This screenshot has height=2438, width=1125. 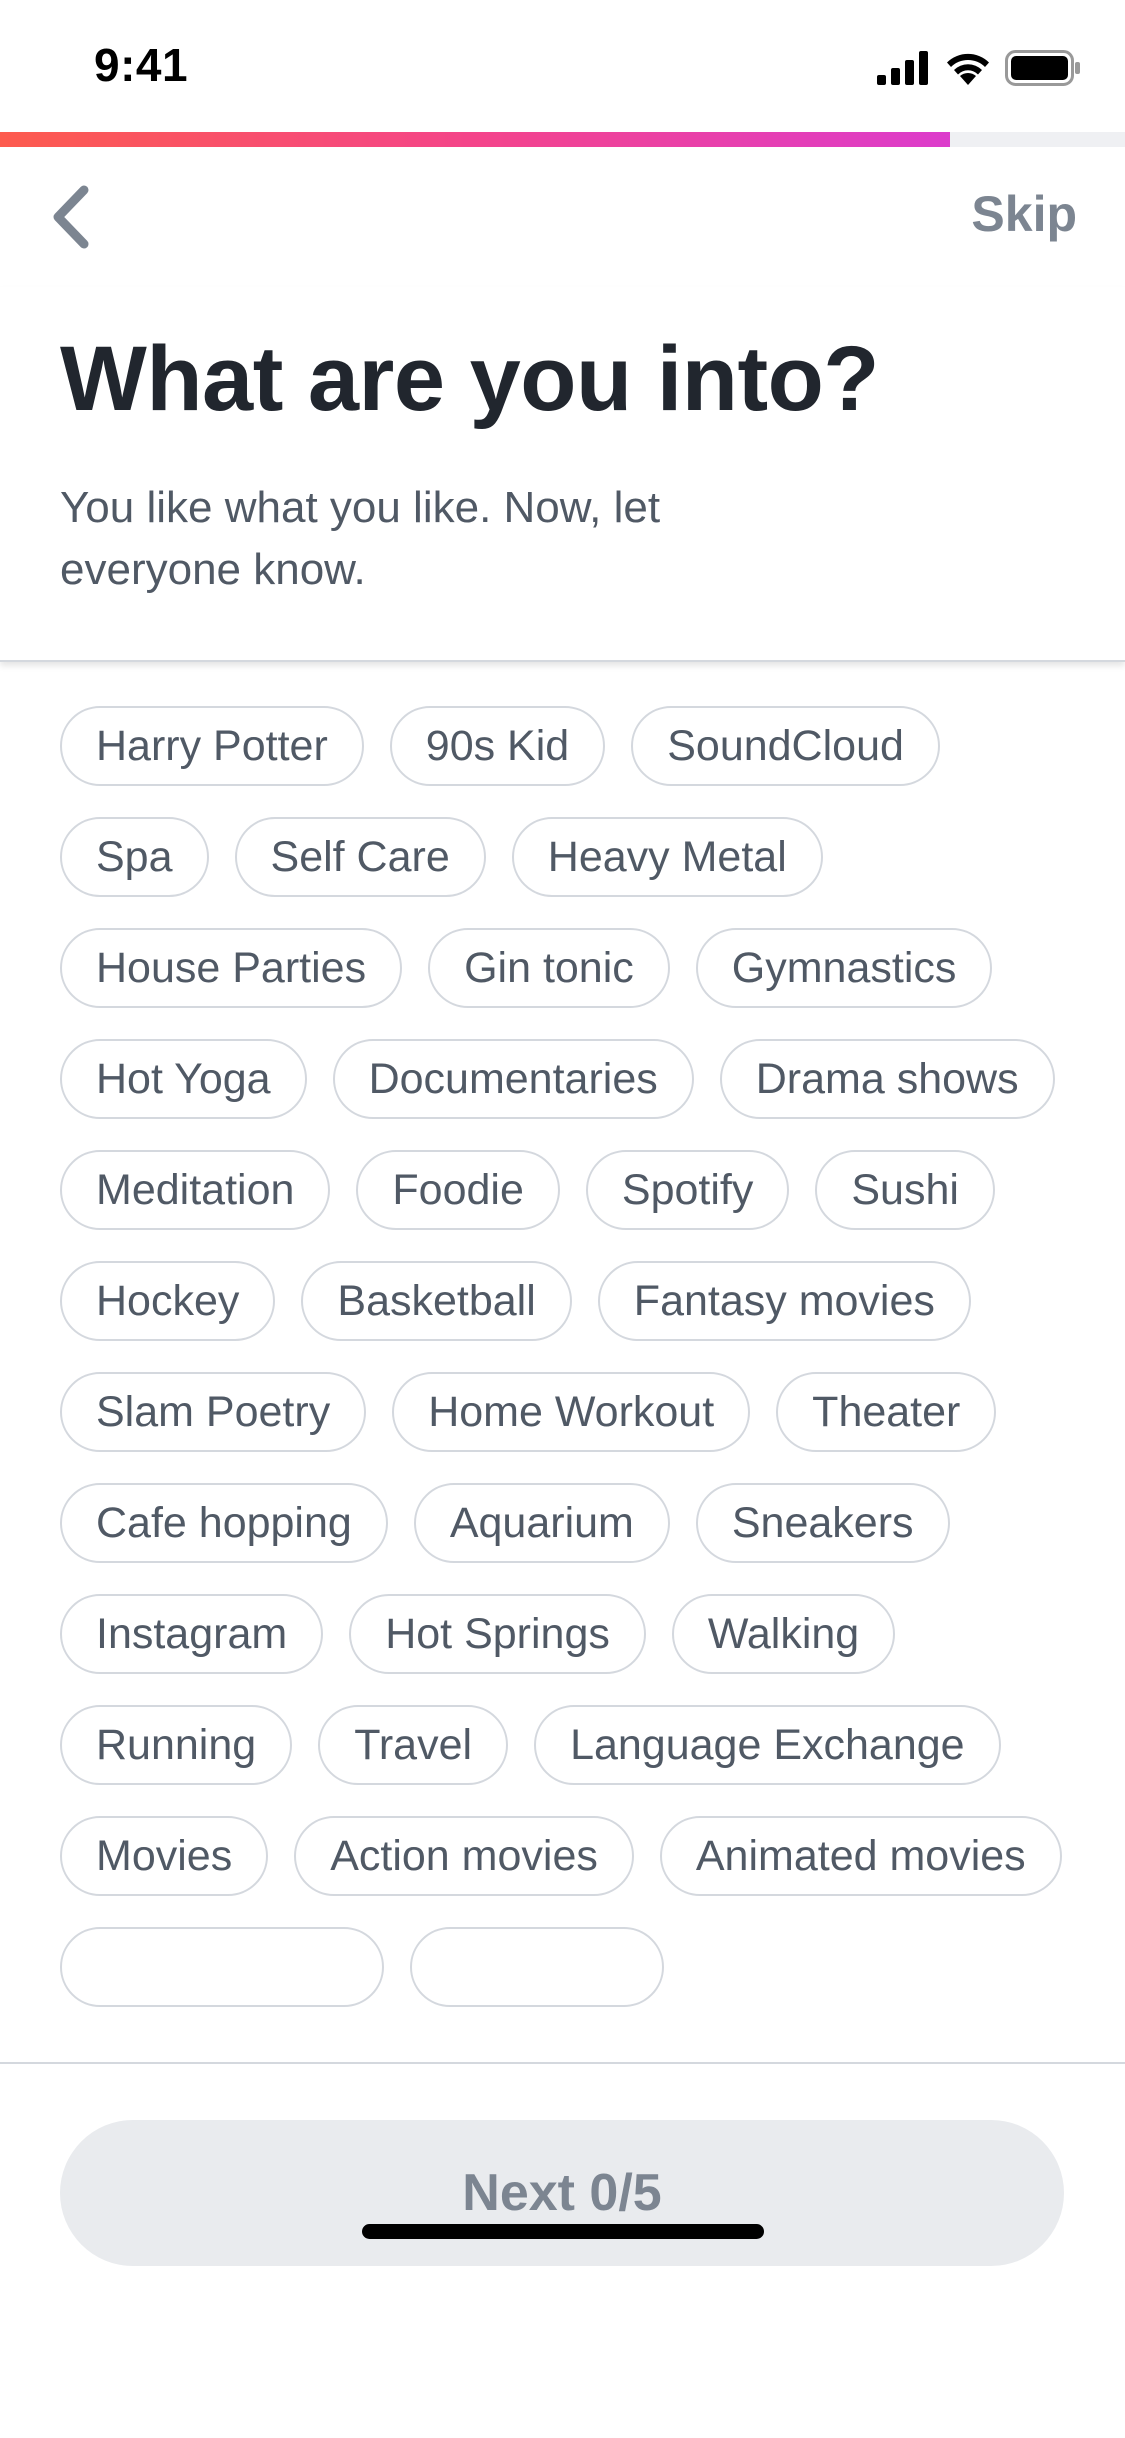 What do you see at coordinates (1042, 68) in the screenshot?
I see `battery-icon` at bounding box center [1042, 68].